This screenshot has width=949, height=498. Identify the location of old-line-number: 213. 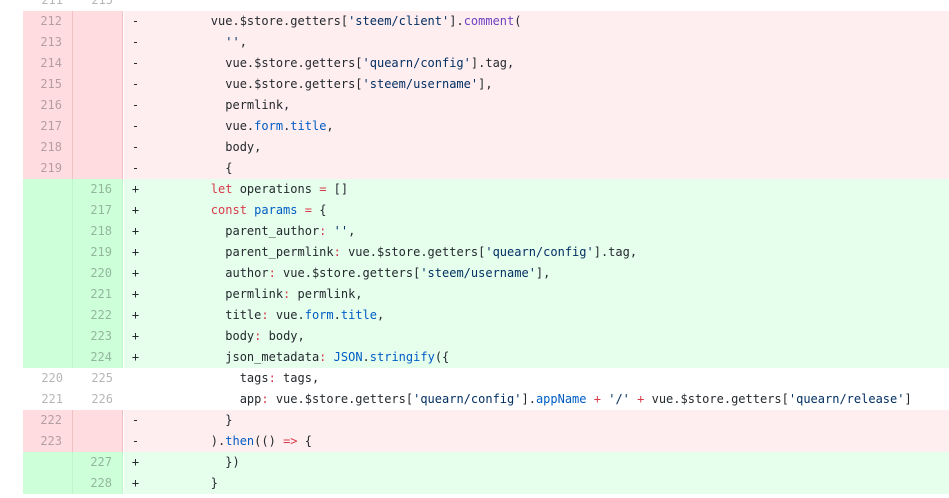
(48, 42).